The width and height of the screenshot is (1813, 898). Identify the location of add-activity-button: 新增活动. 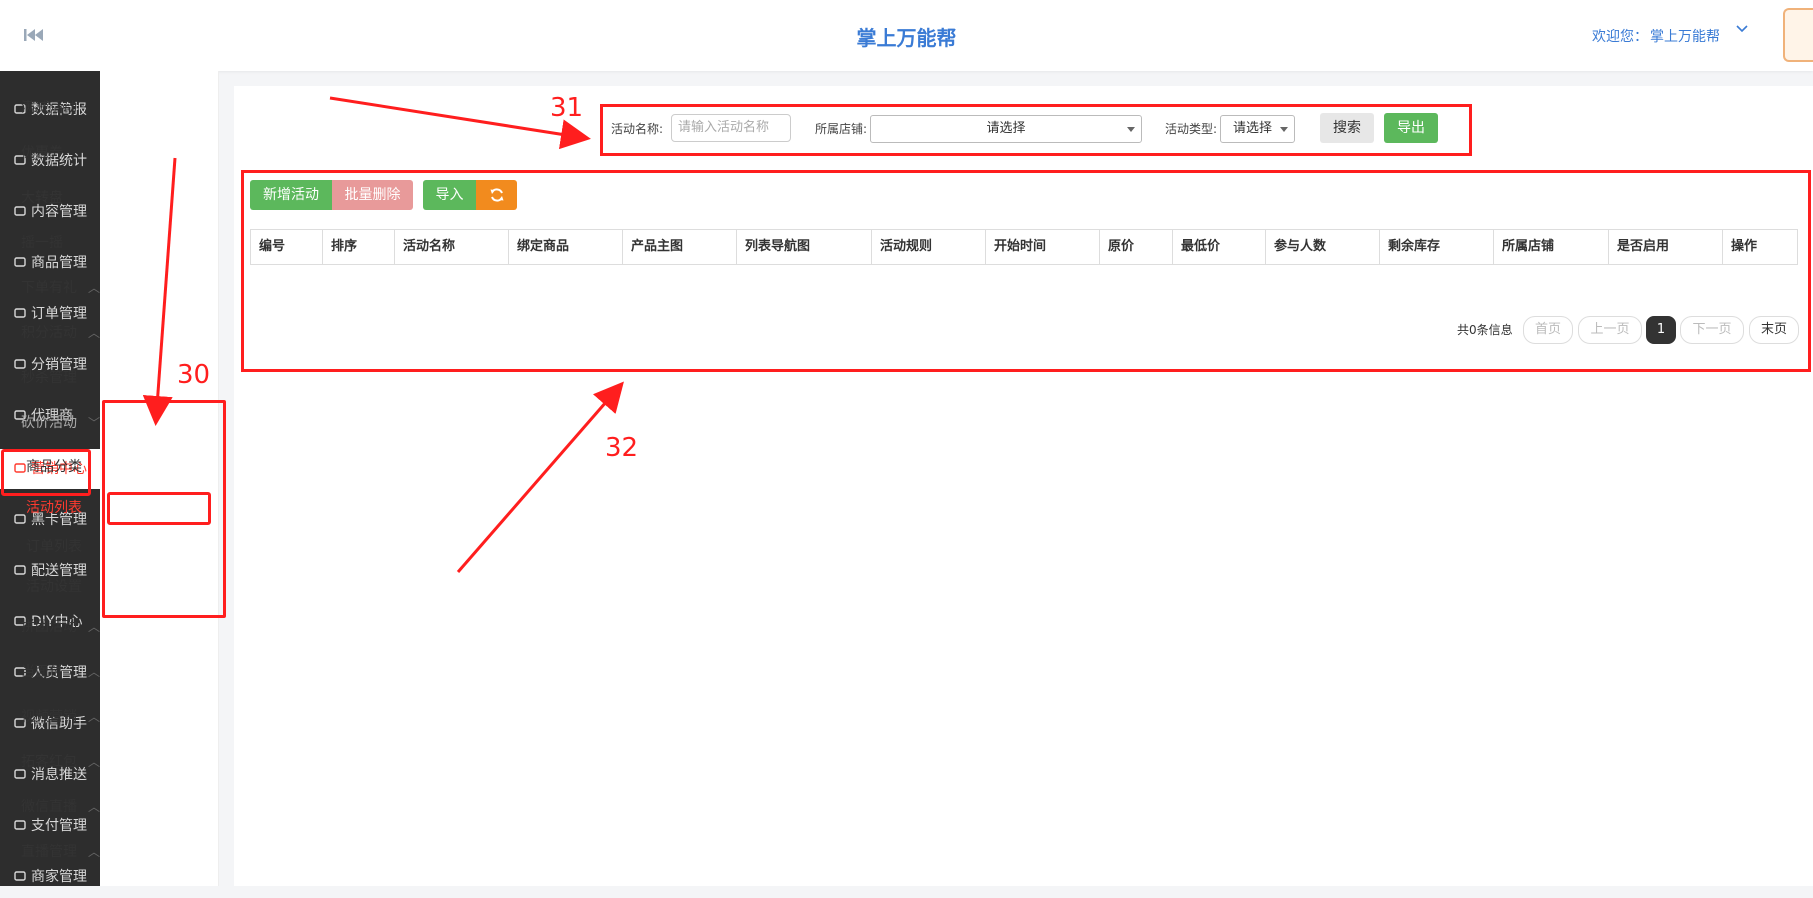
(291, 195).